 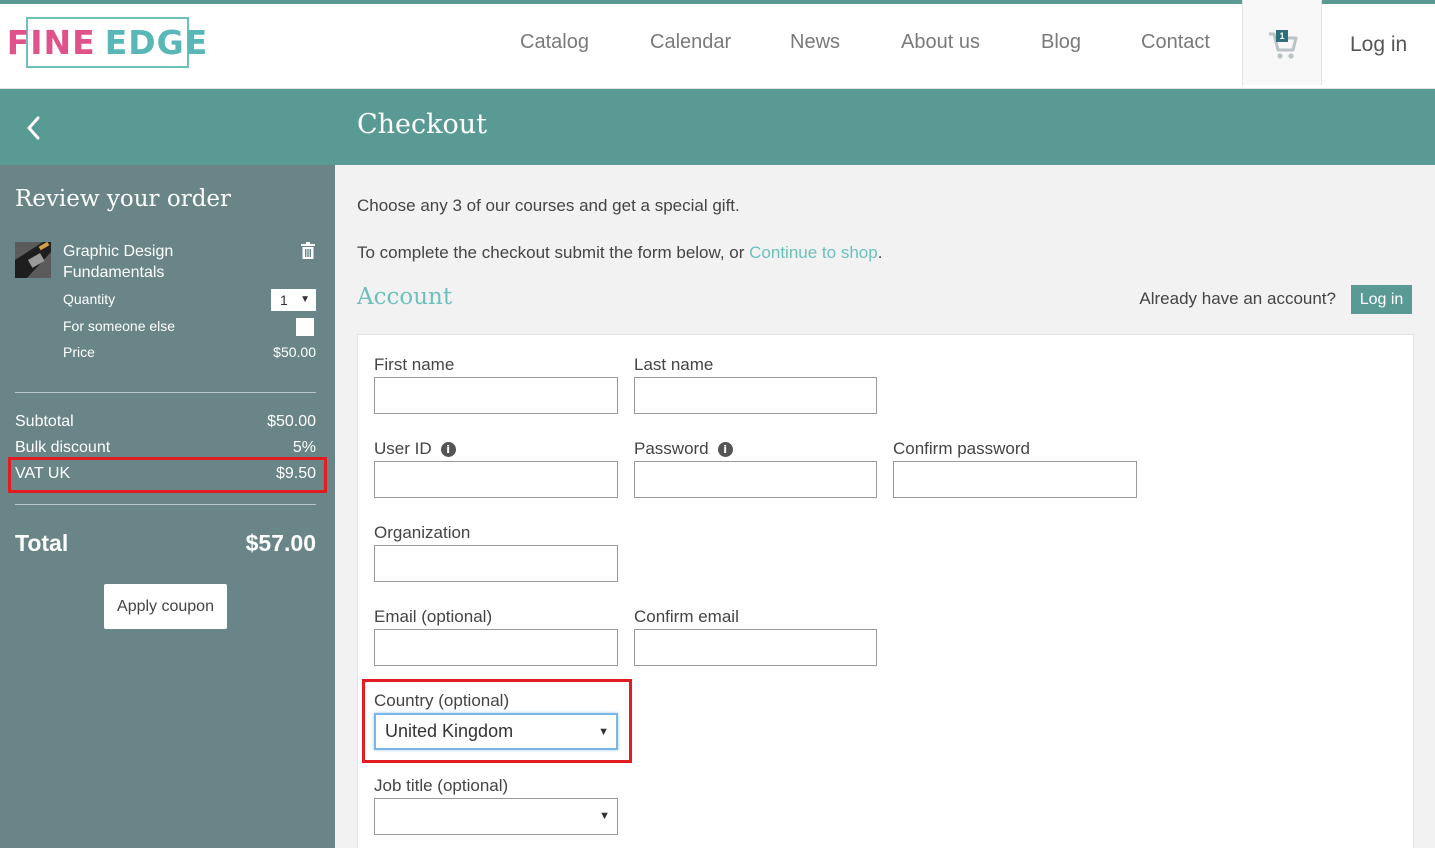 What do you see at coordinates (119, 326) in the screenshot?
I see `someone-else-label: For someone else` at bounding box center [119, 326].